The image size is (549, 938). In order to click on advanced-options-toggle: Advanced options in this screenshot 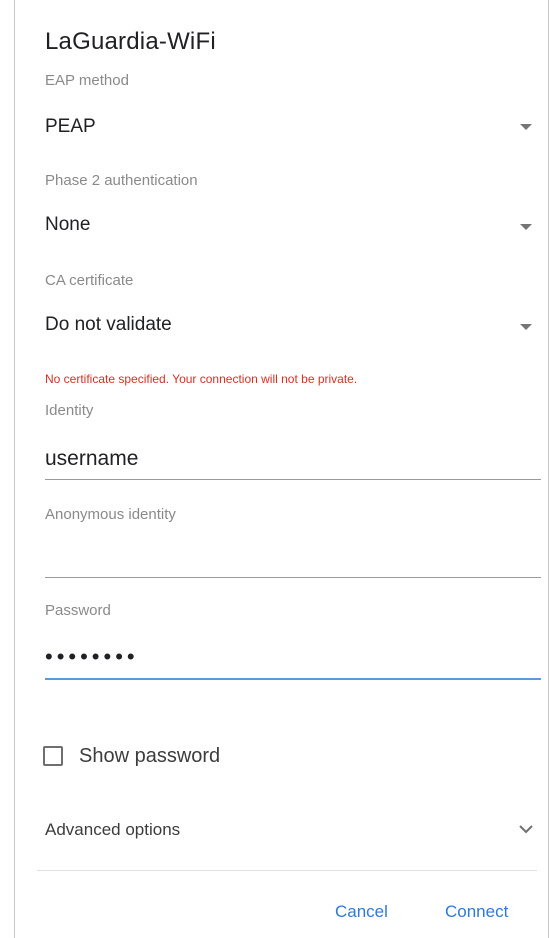, I will do `click(282, 830)`.